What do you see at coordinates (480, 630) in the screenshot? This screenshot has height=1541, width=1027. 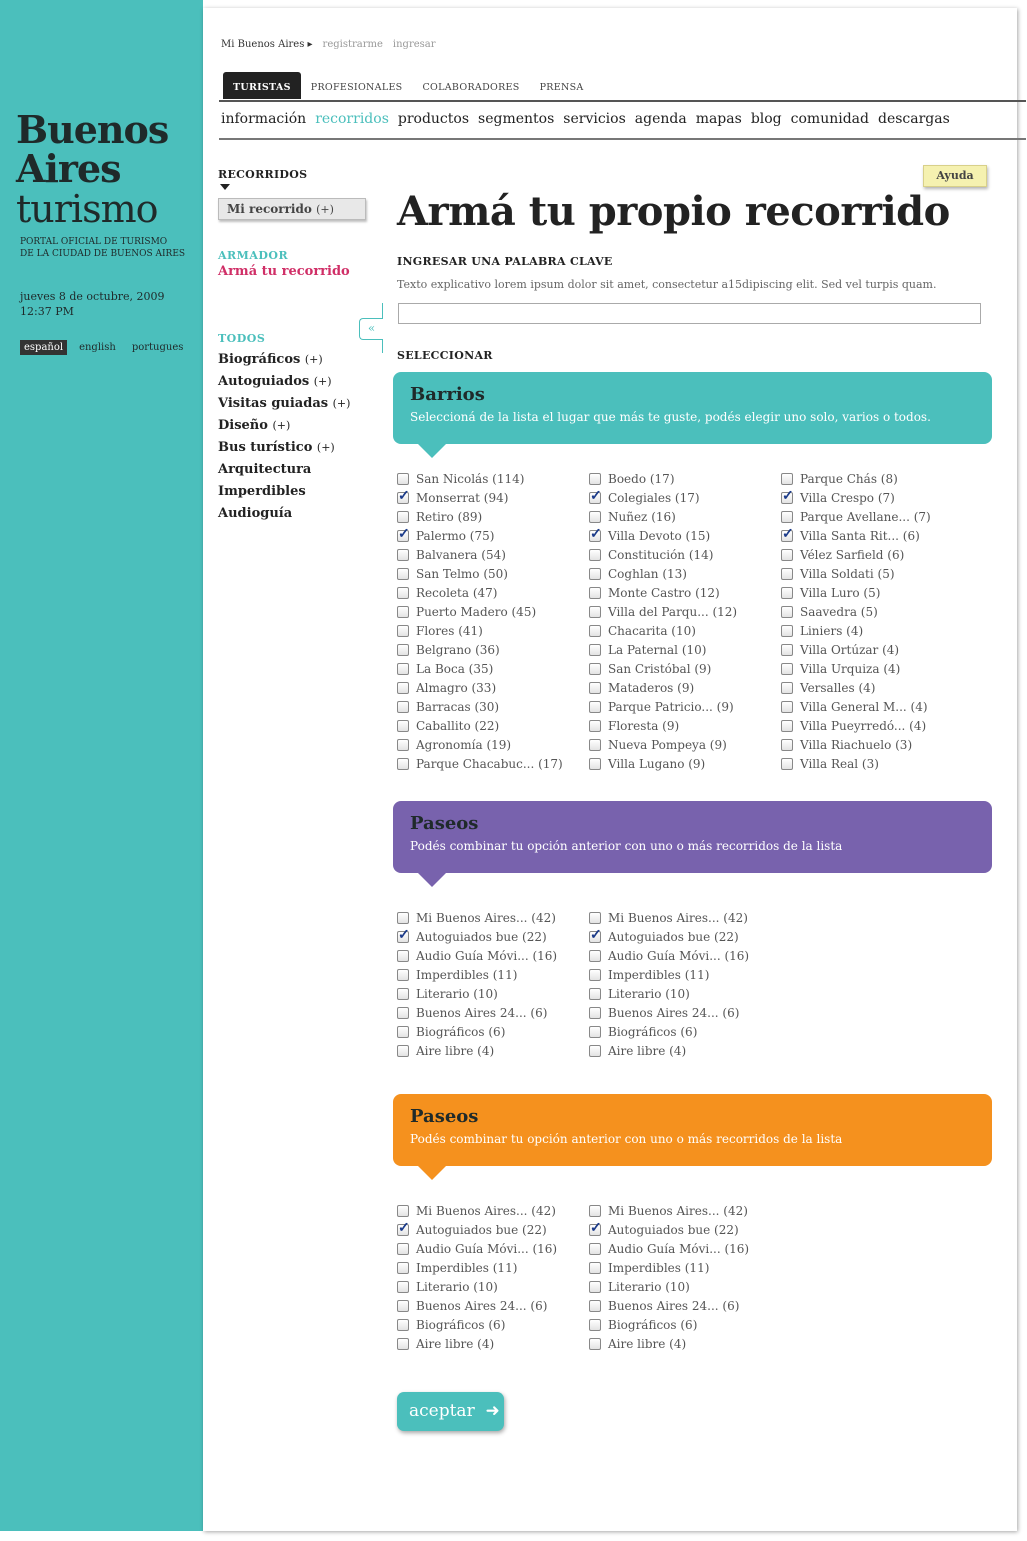 I see `checkbox-option: Flores (41)` at bounding box center [480, 630].